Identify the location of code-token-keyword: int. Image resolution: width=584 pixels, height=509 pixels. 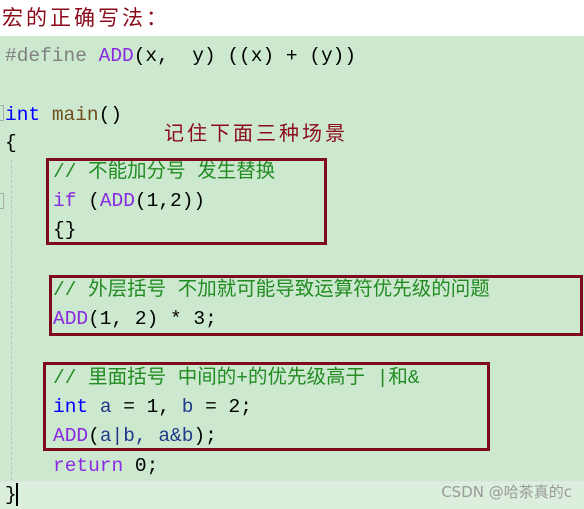
(23, 115).